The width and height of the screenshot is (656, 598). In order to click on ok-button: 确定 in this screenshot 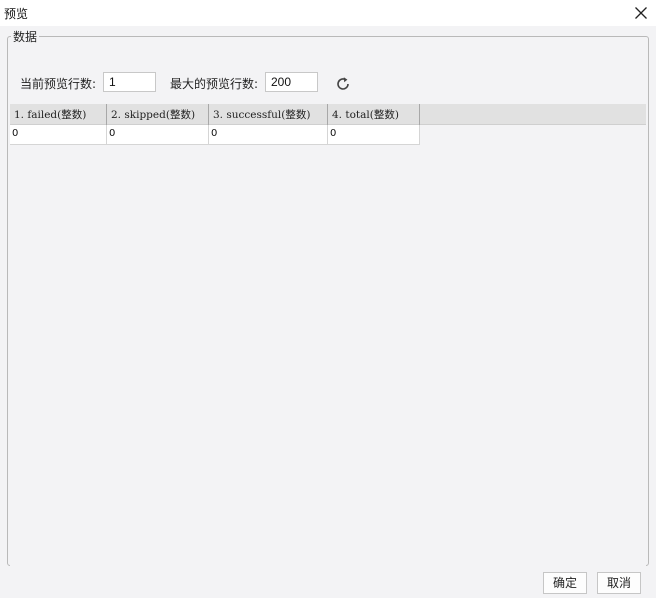, I will do `click(565, 583)`.